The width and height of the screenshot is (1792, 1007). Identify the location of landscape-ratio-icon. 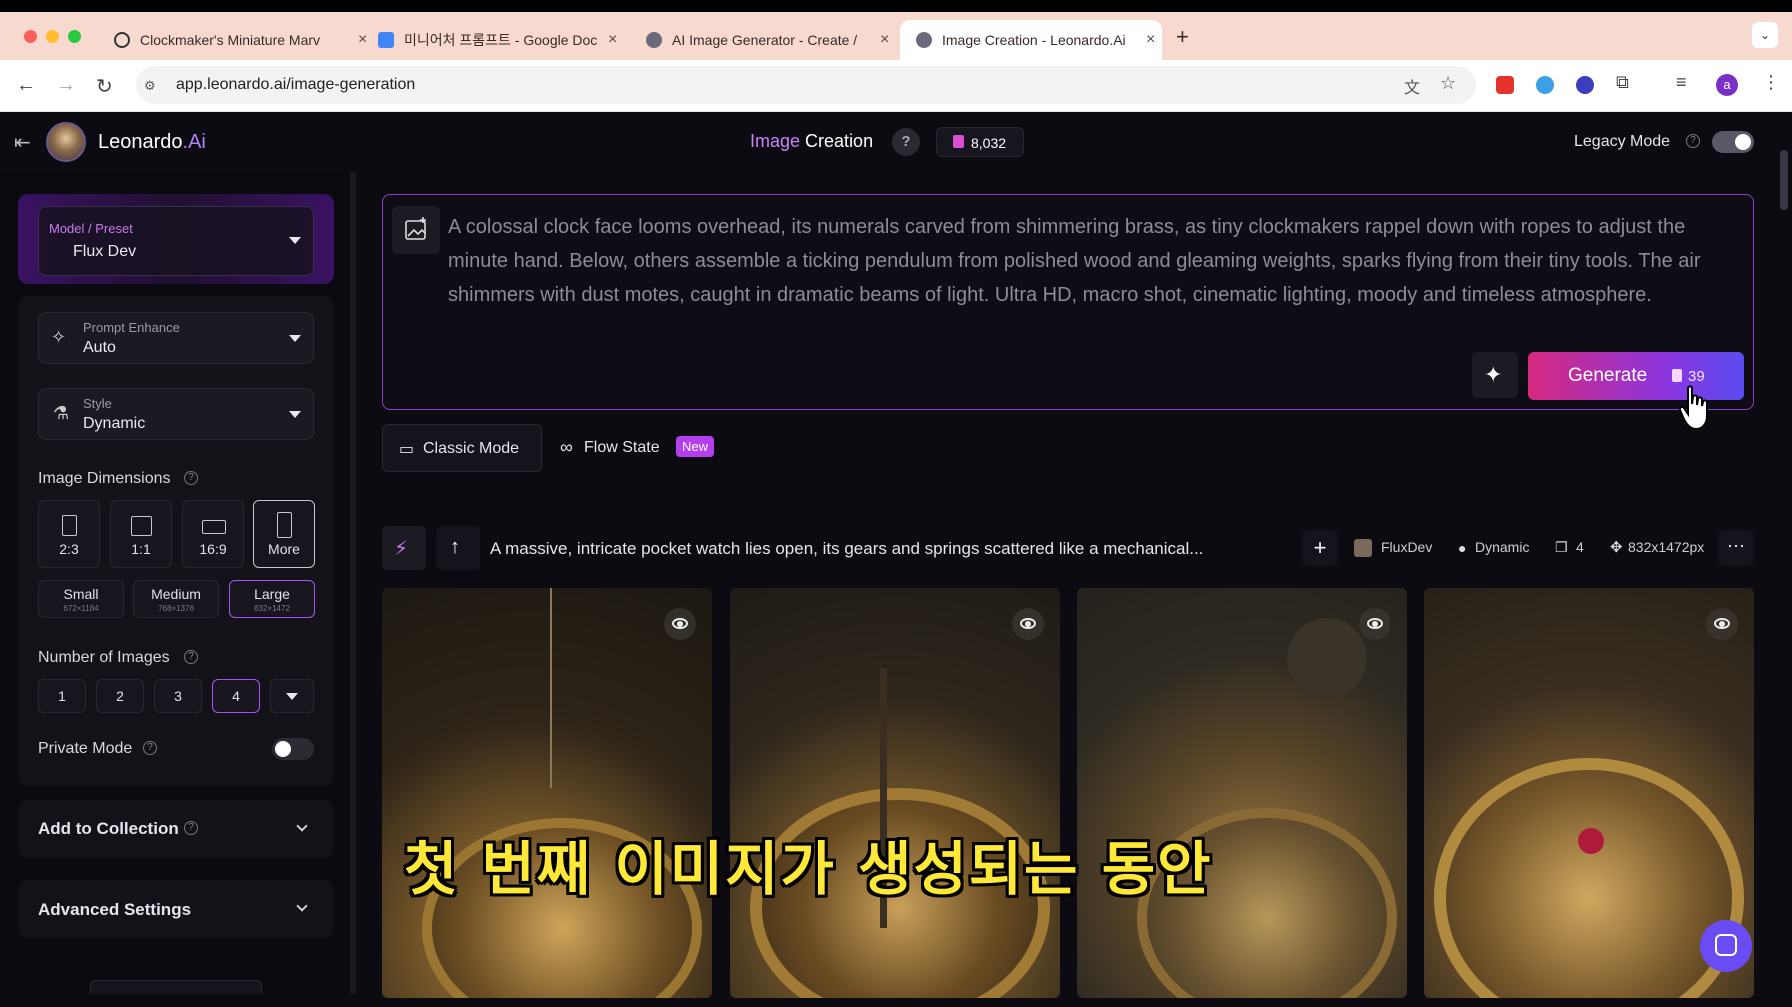
(214, 527).